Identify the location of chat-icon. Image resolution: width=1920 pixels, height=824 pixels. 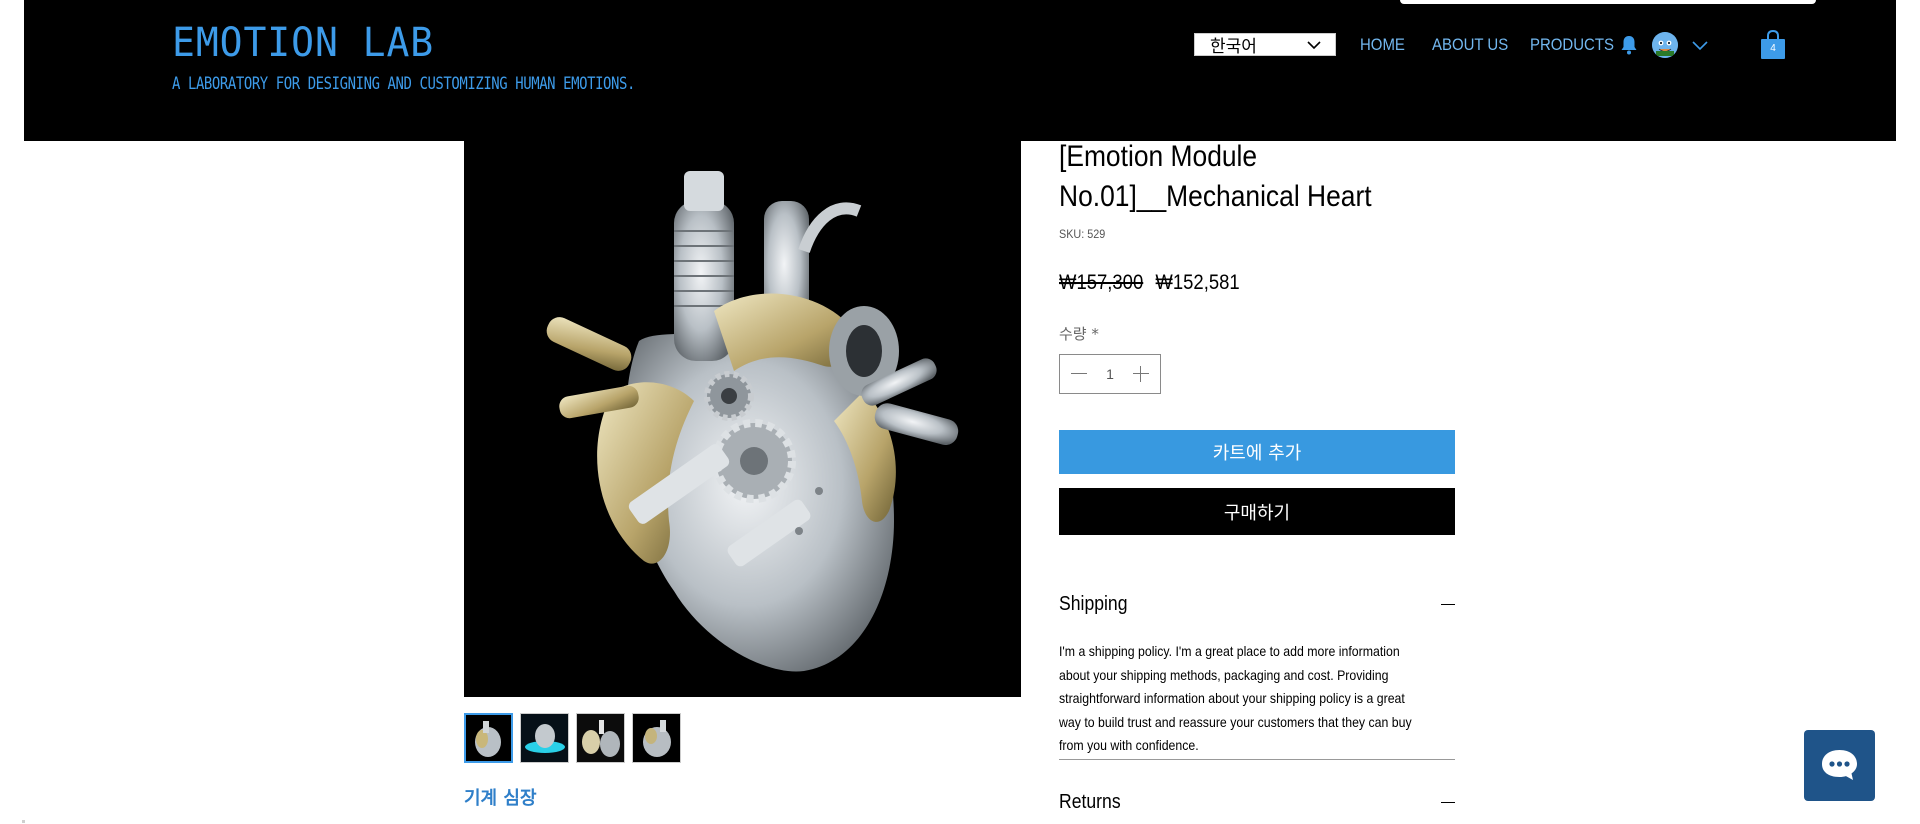
(1839, 765).